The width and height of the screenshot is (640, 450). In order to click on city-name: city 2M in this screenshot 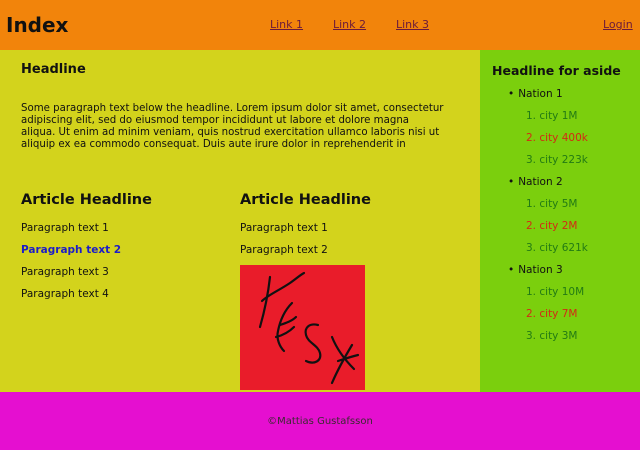, I will do `click(558, 226)`.